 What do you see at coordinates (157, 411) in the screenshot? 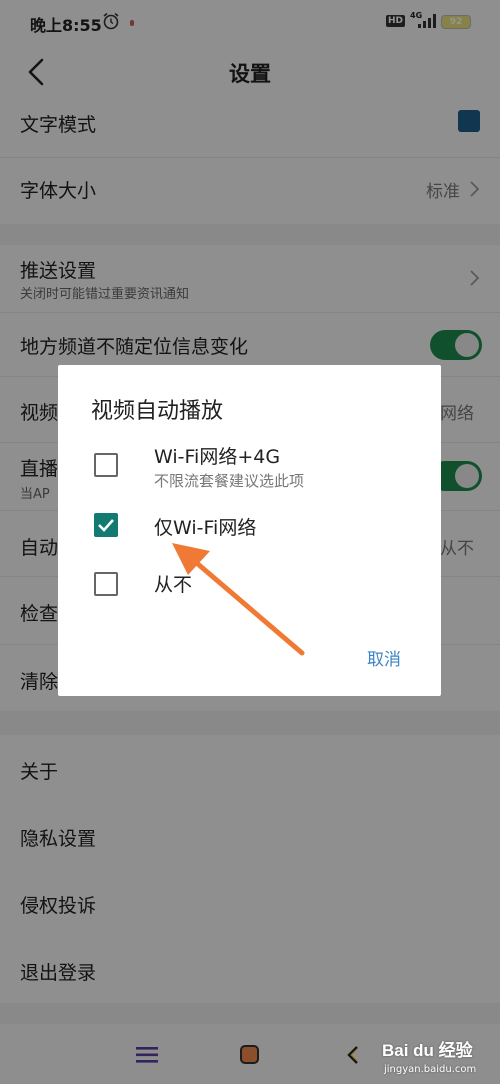
I see `dialog-title: 视频自动播放` at bounding box center [157, 411].